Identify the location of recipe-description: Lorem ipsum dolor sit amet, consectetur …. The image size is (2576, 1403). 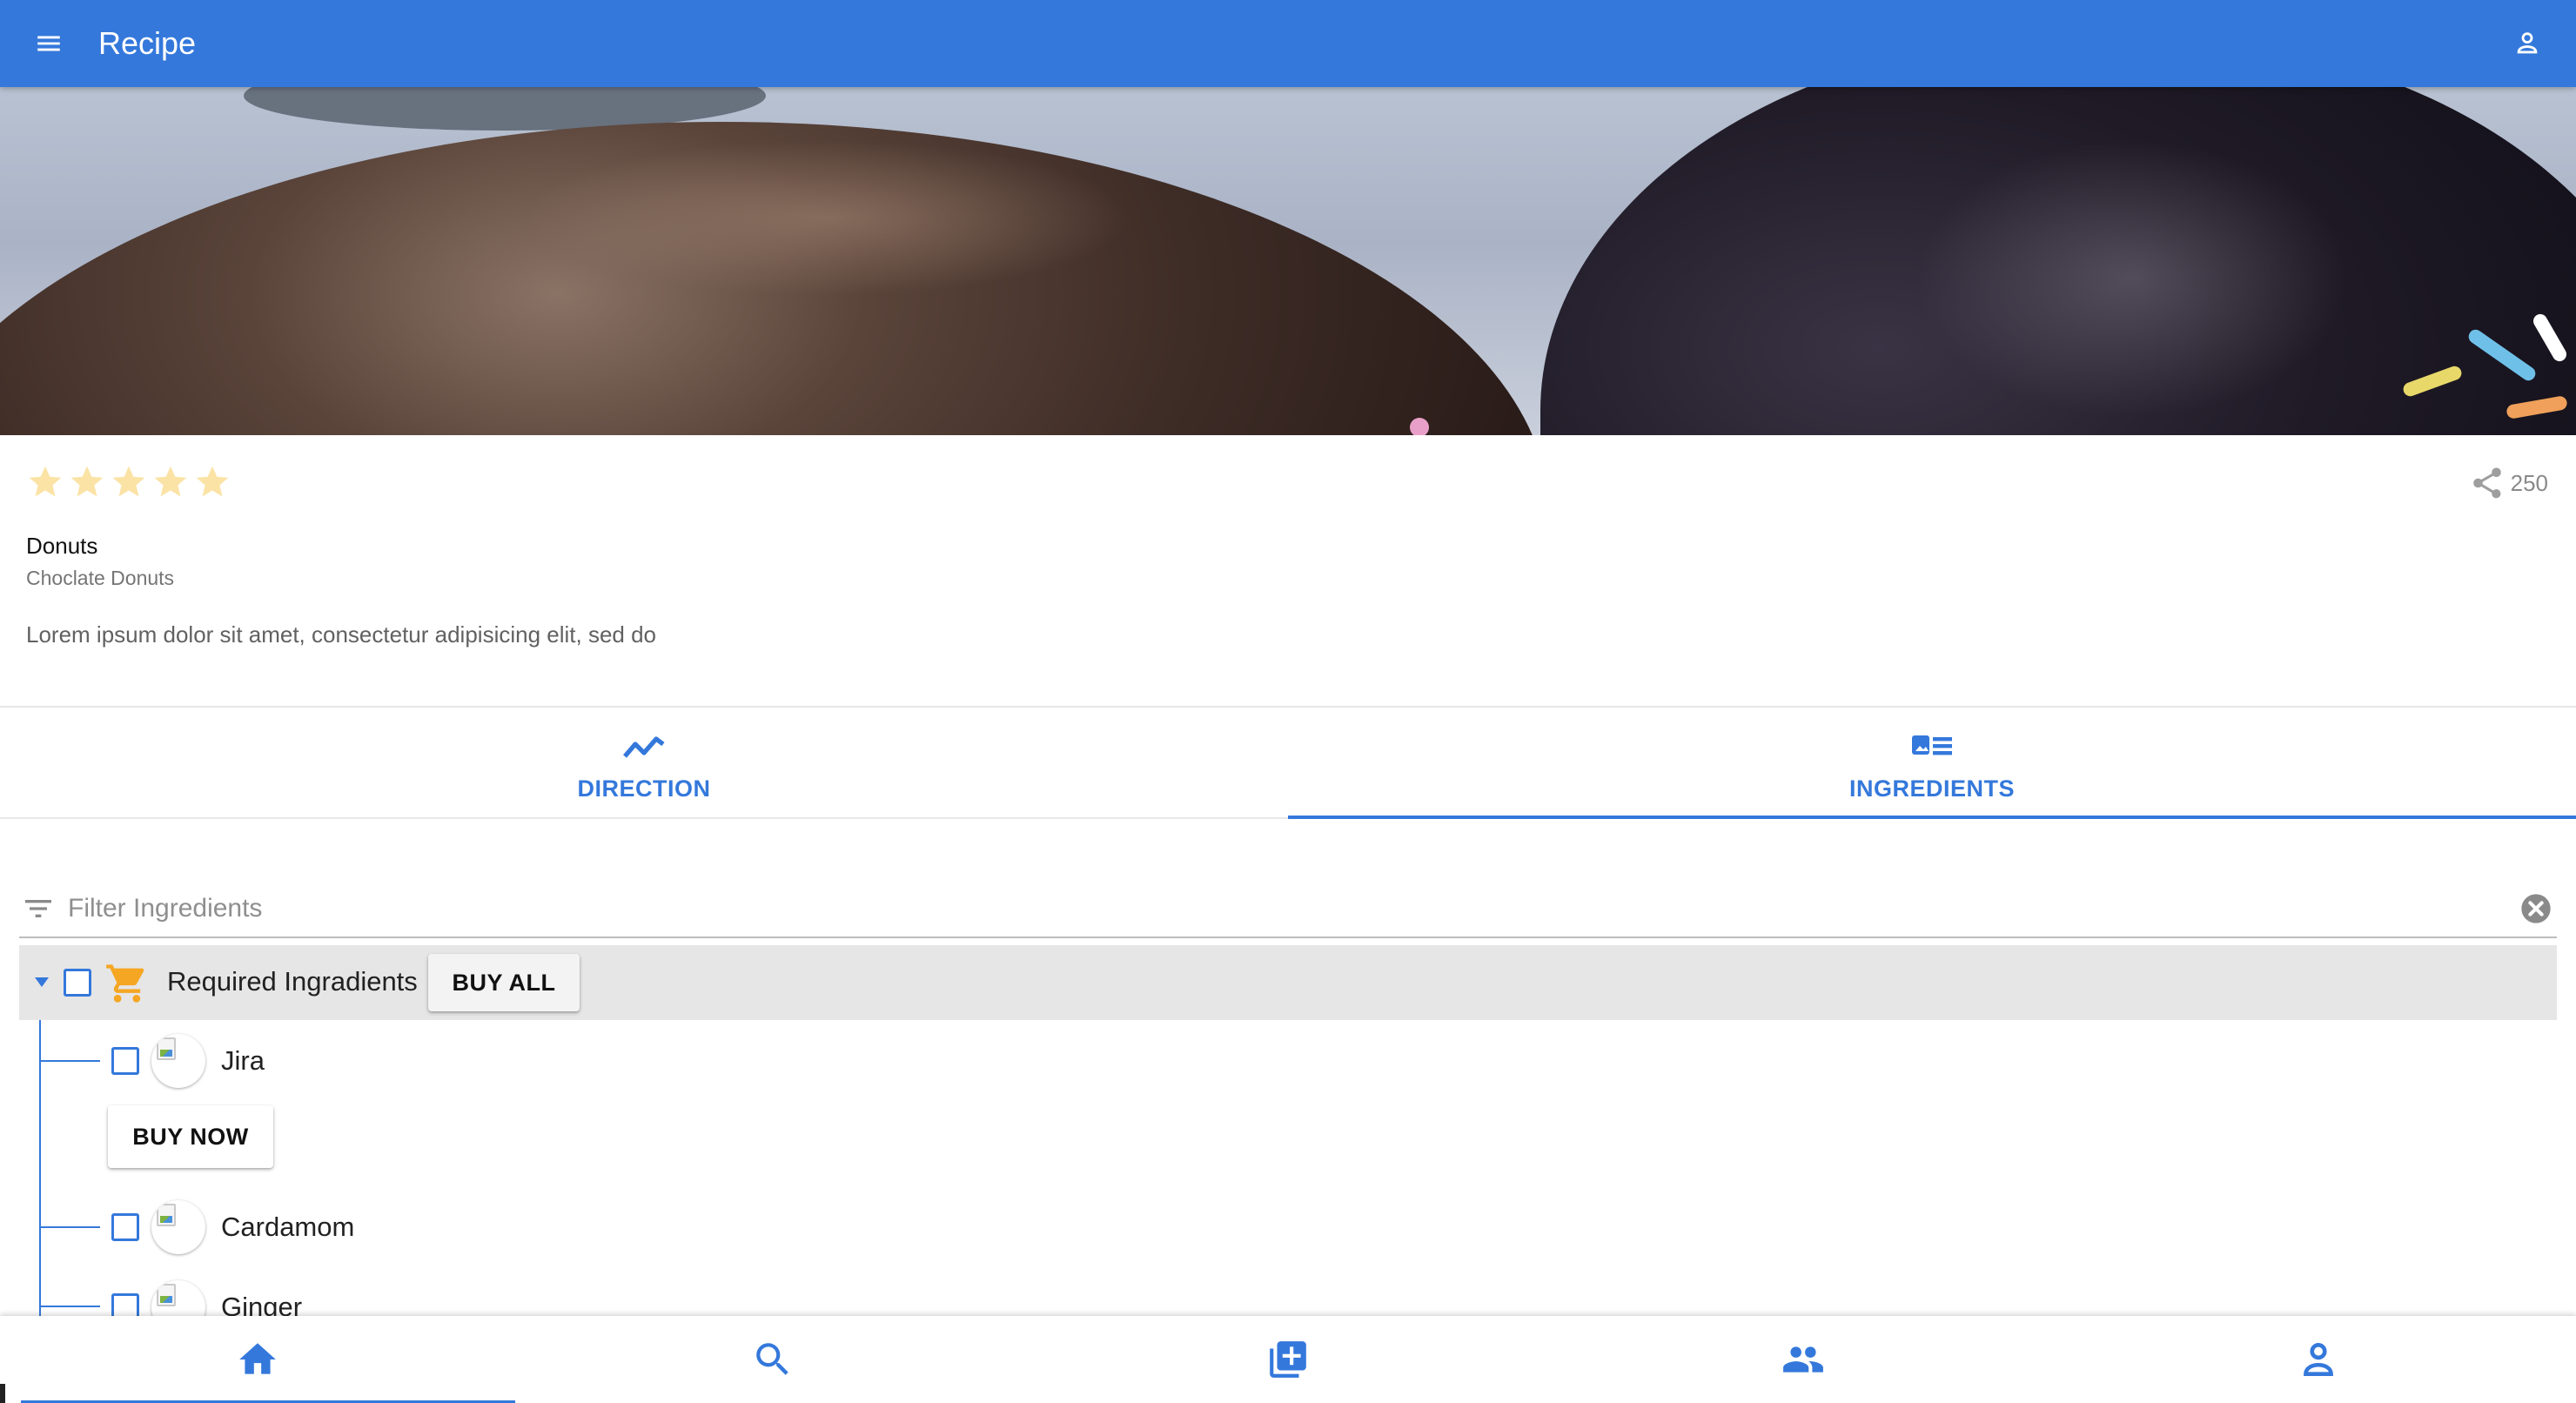
(342, 634).